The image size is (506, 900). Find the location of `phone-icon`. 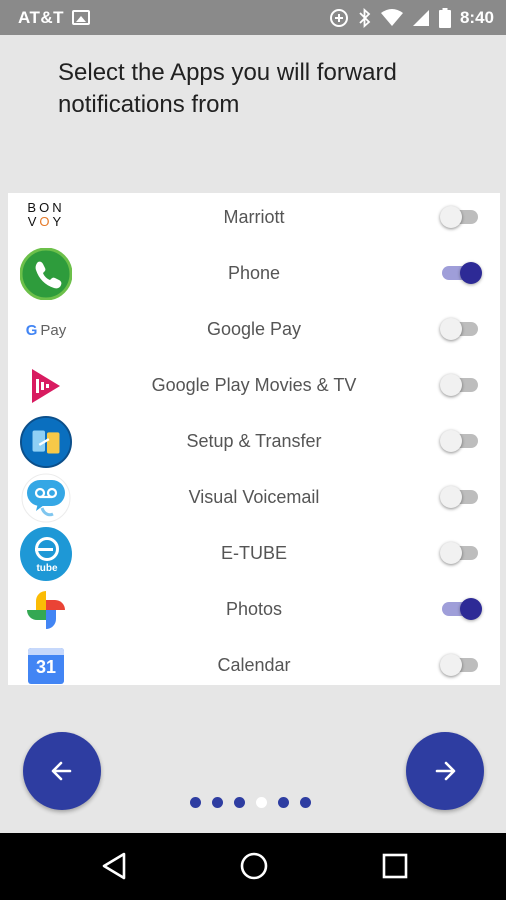

phone-icon is located at coordinates (46, 274).